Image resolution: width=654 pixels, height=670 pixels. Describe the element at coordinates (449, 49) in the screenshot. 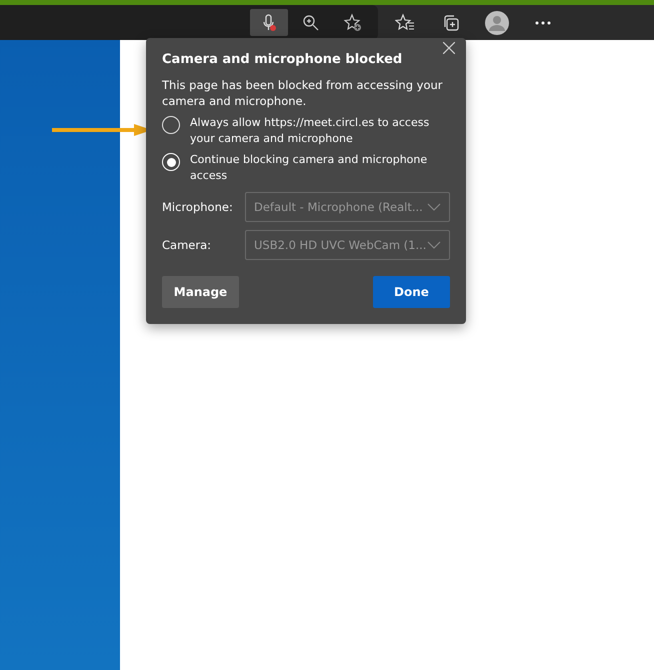

I see `close-icon` at that location.